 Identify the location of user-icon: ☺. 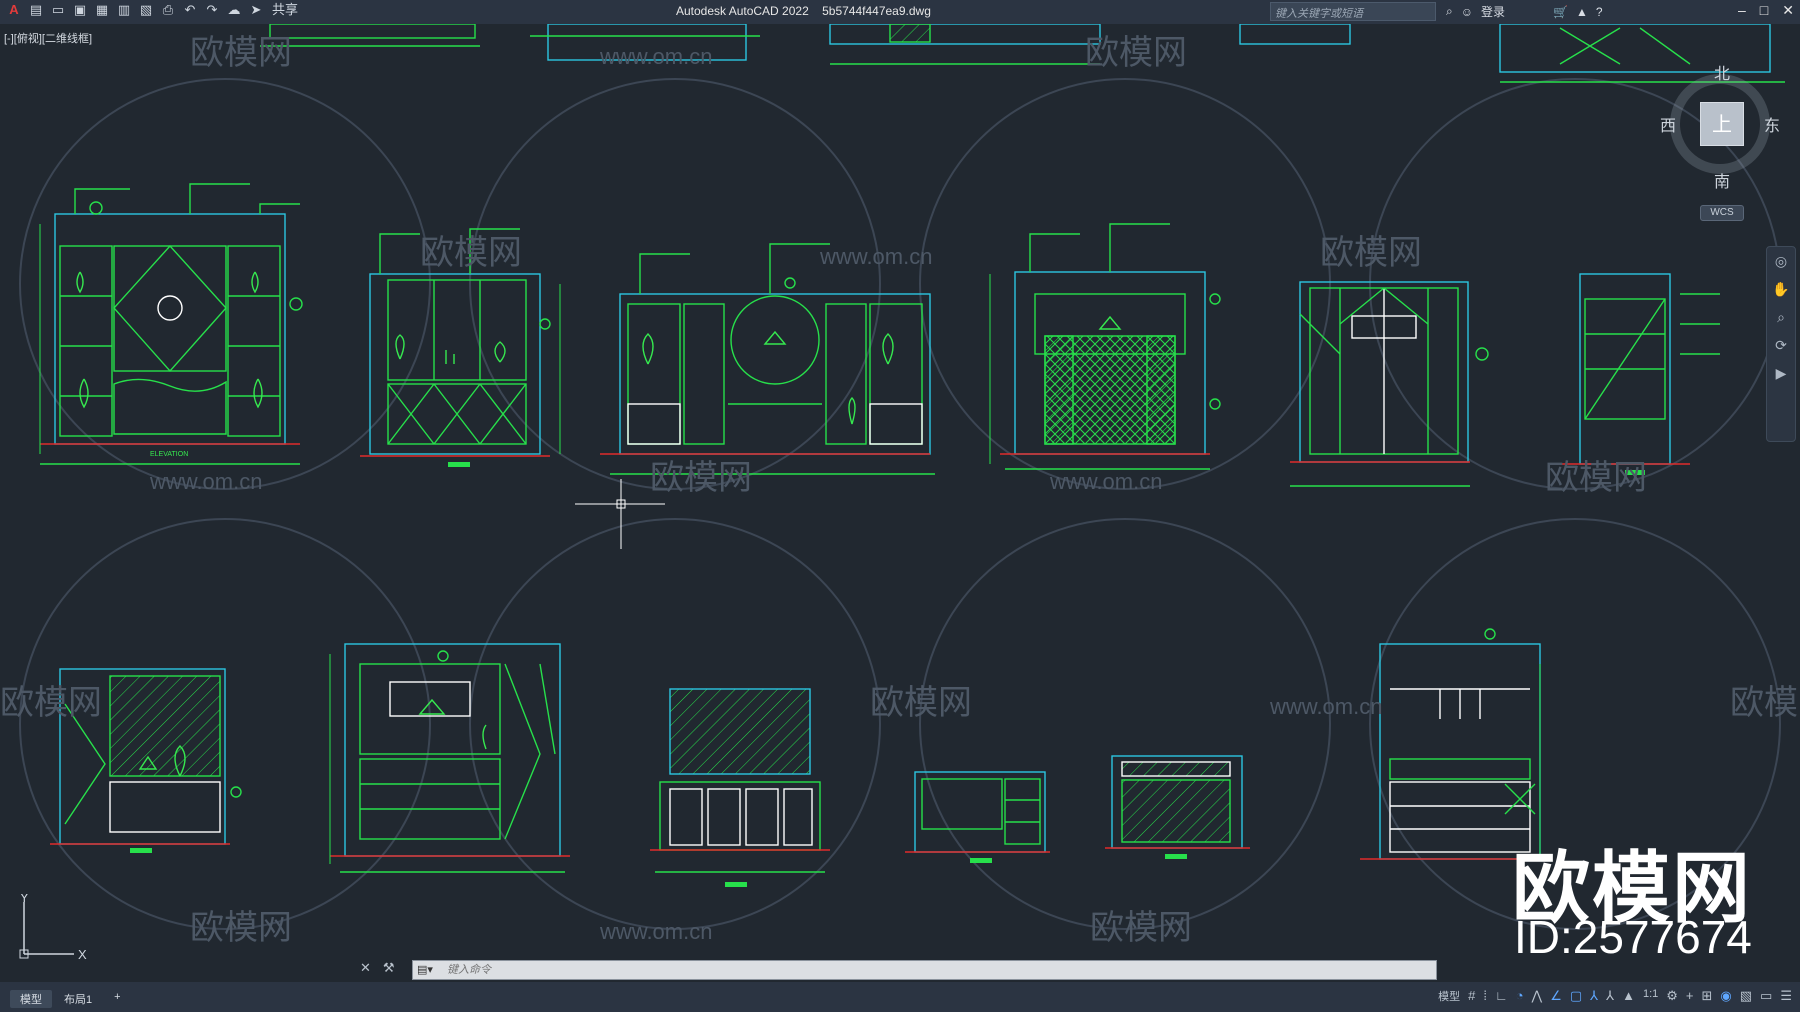
(1467, 12).